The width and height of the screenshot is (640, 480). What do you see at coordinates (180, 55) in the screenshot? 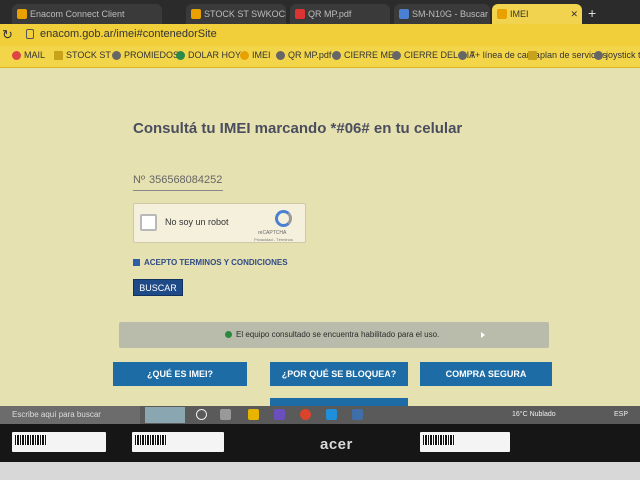
I see `dollar-icon` at bounding box center [180, 55].